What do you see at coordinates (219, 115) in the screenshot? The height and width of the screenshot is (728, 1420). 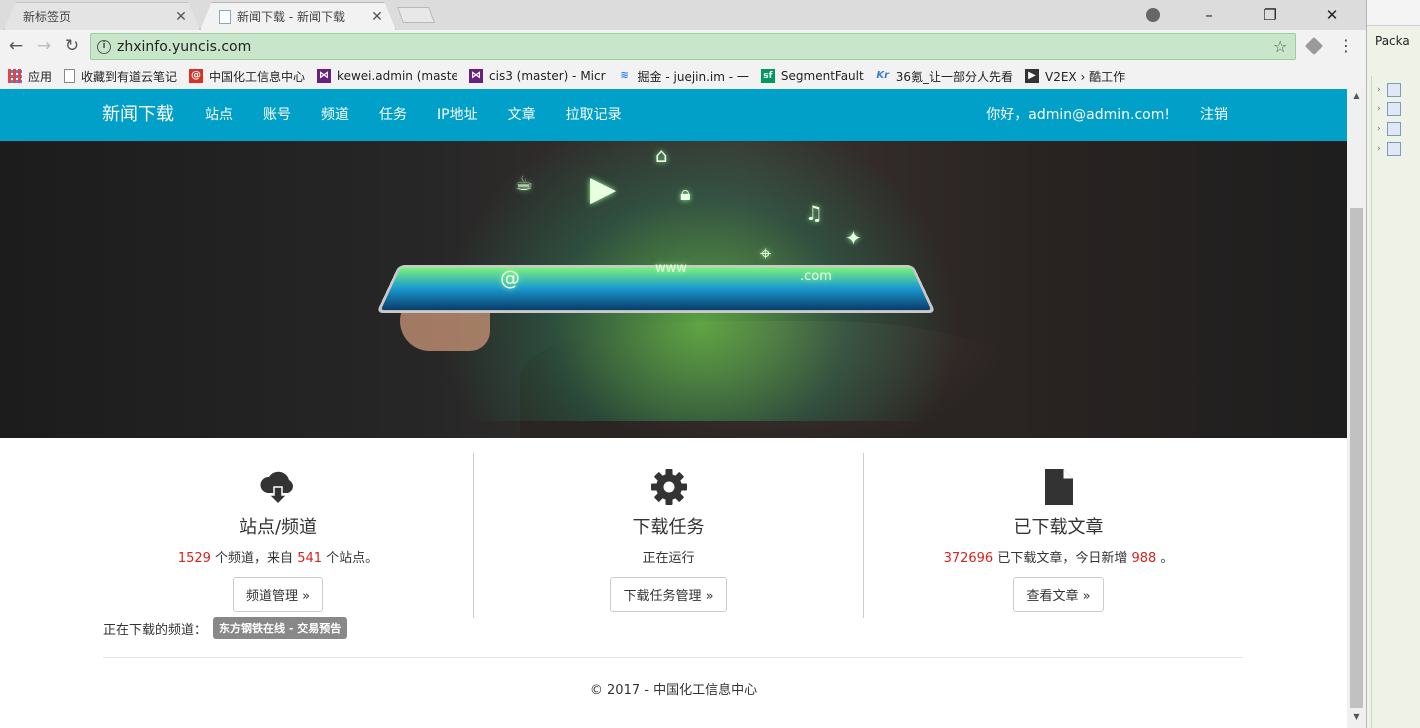 I see `nav-link-sites: 站点` at bounding box center [219, 115].